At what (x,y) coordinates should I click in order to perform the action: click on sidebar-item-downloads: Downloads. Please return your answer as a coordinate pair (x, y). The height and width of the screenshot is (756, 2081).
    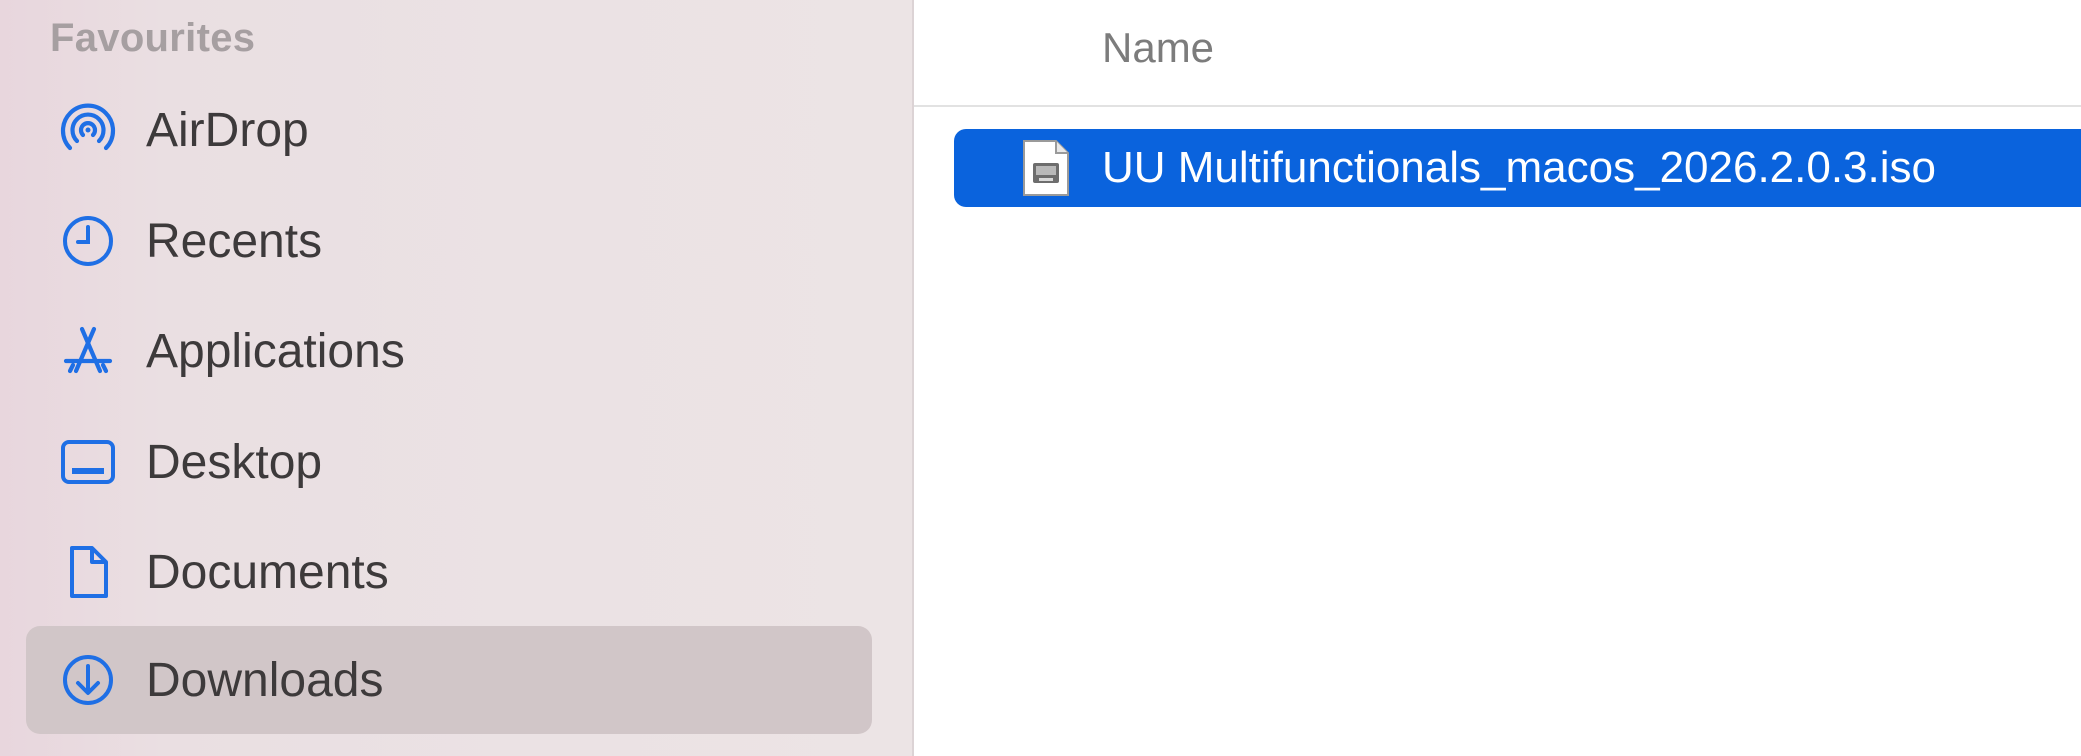
    Looking at the image, I should click on (449, 680).